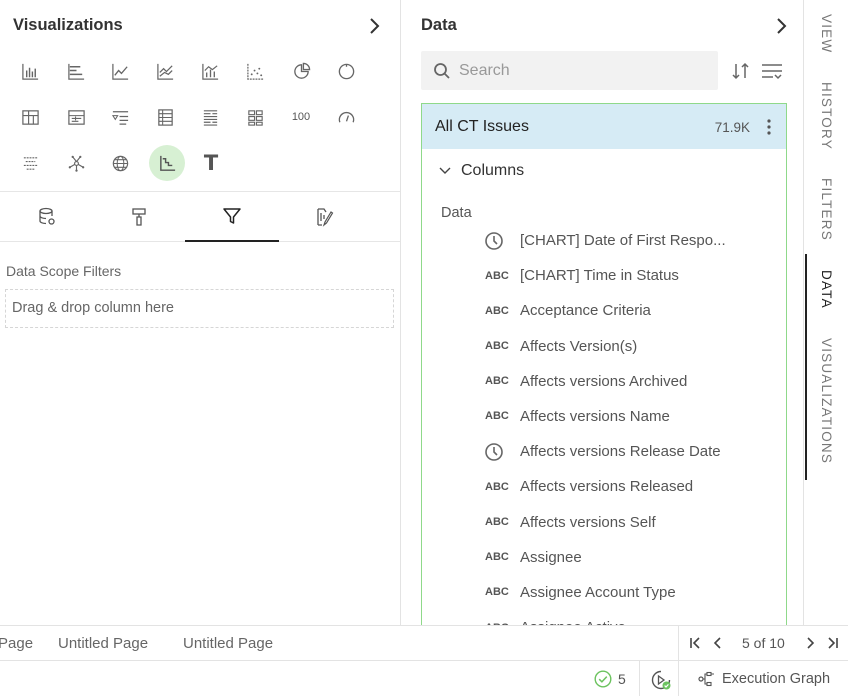  Describe the element at coordinates (346, 71) in the screenshot. I see `donut-chart-icon` at that location.